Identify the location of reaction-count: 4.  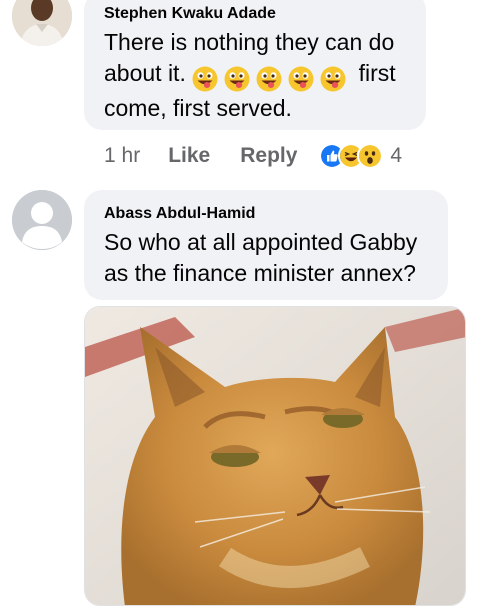
(396, 155).